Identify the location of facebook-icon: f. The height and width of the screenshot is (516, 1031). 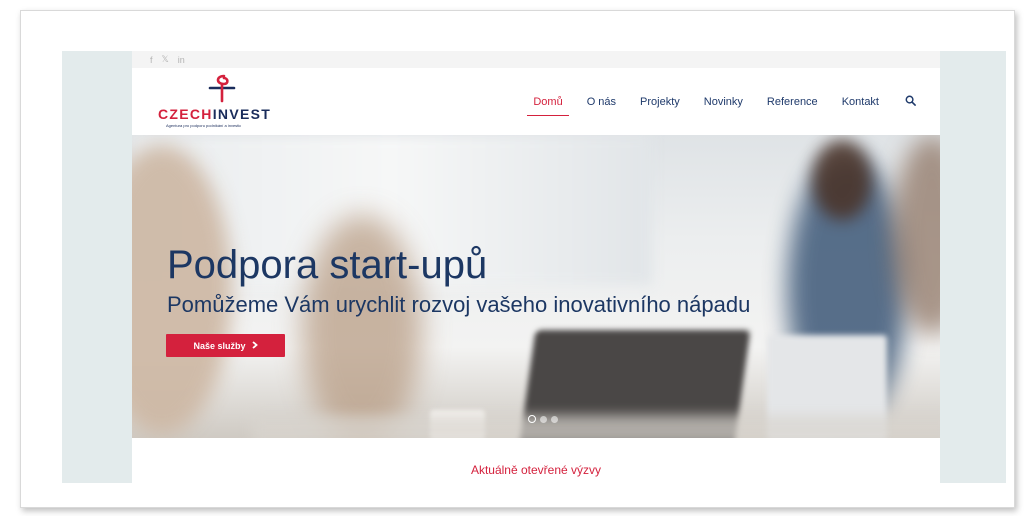
(151, 60).